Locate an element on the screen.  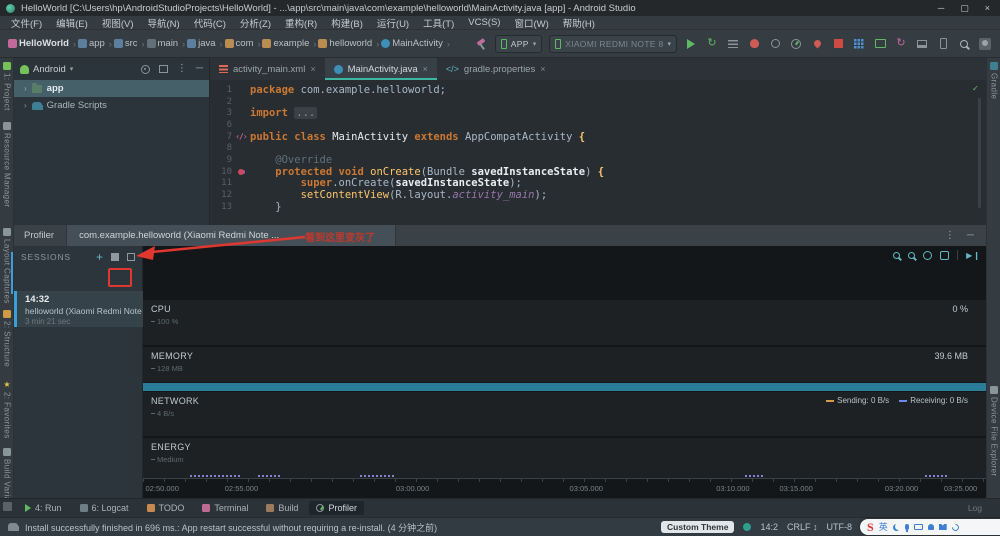
toolwindow-build: Build is located at coordinates (282, 508).